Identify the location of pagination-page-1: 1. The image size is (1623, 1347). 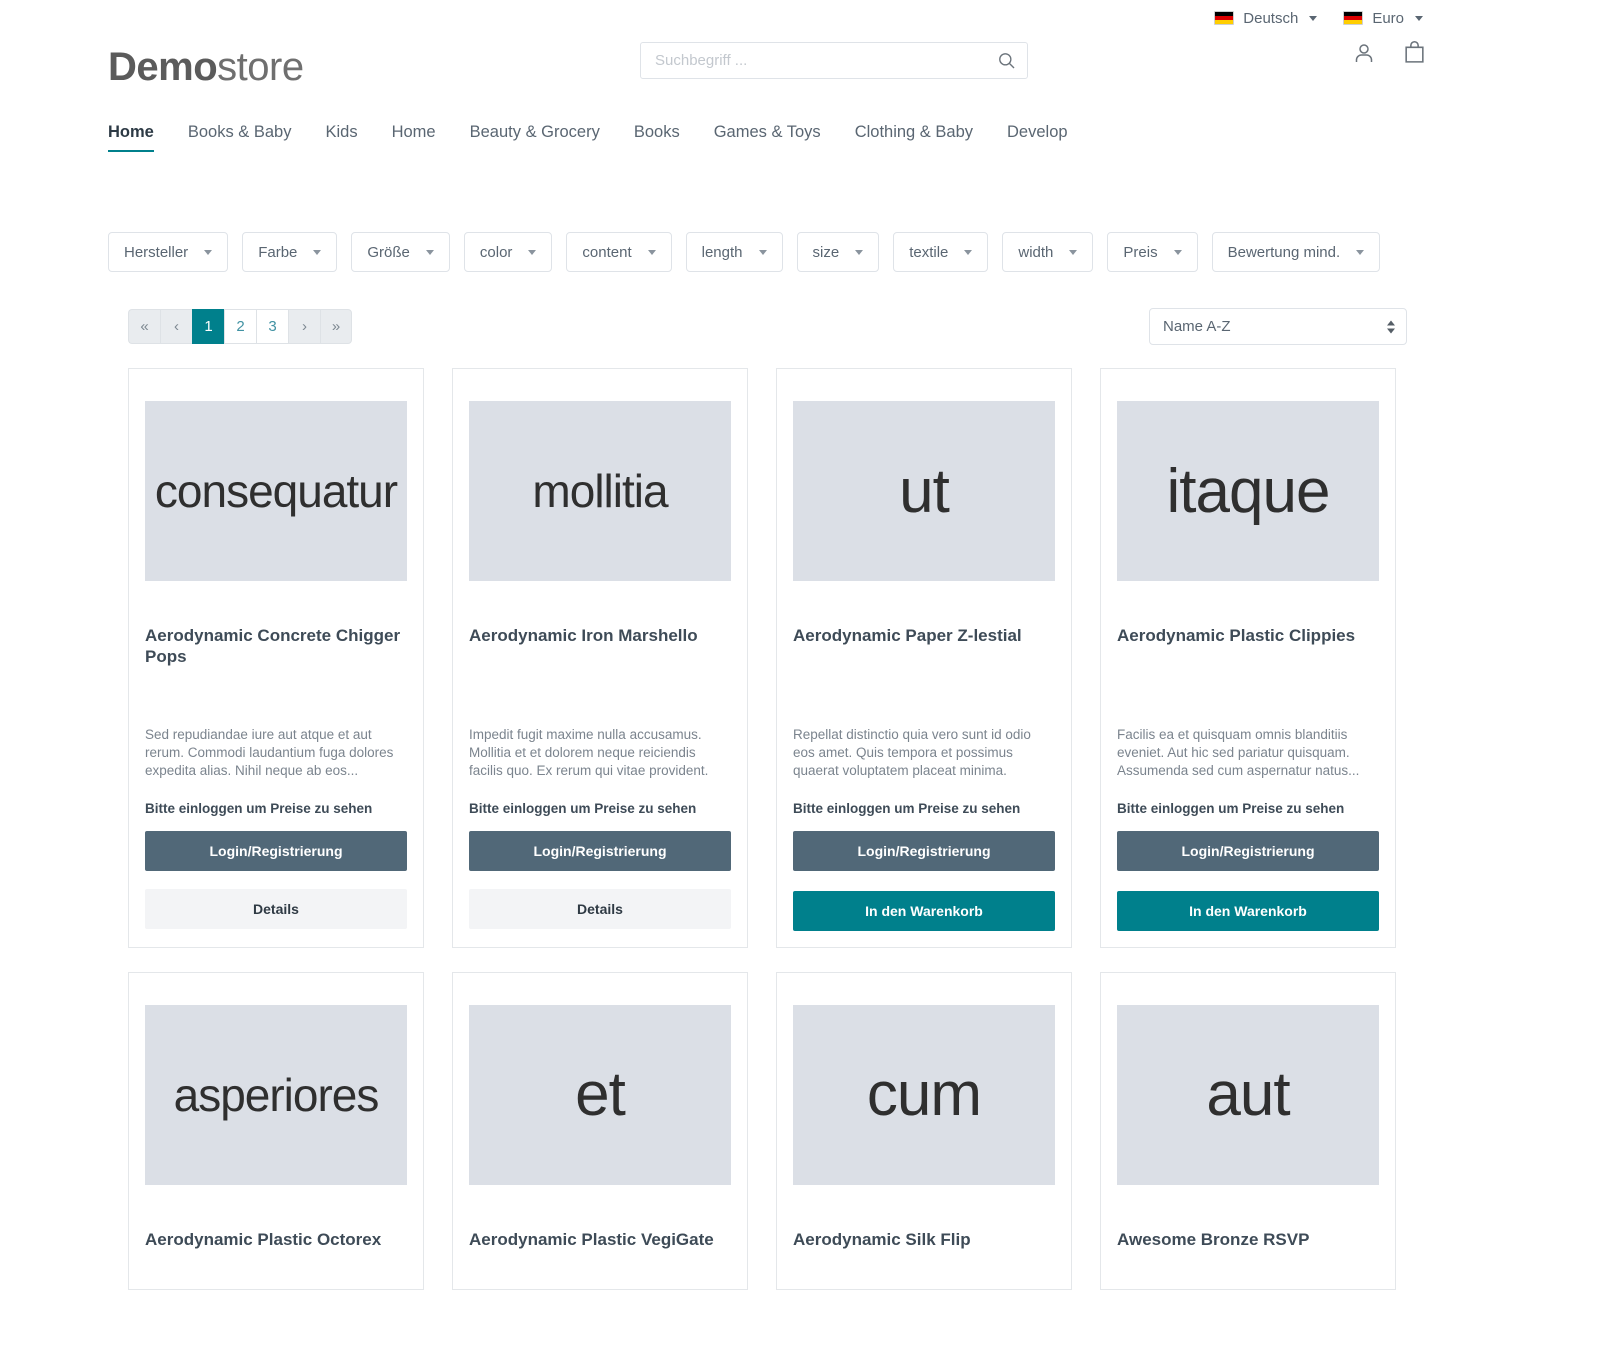
(208, 326).